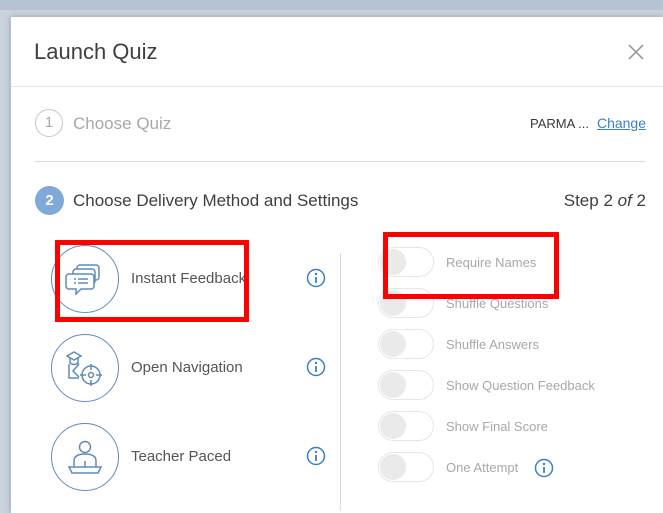  What do you see at coordinates (340, 125) in the screenshot?
I see `step-choose-quiz: 1 Choose Quiz PARMA ... Change` at bounding box center [340, 125].